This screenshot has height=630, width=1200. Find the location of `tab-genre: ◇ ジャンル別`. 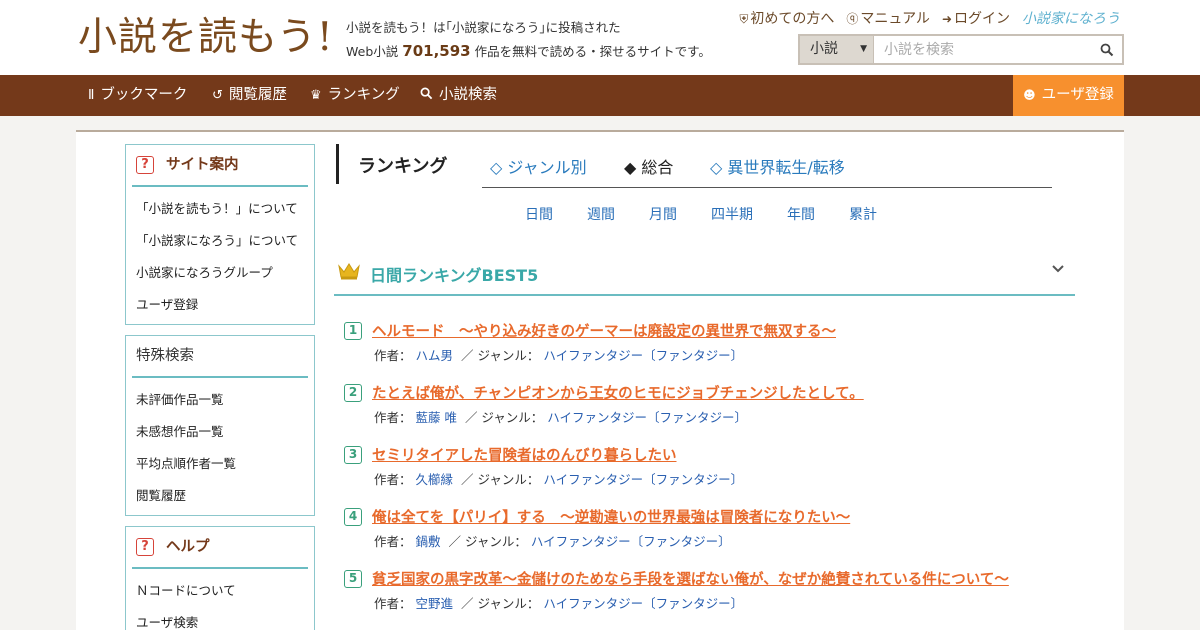

tab-genre: ◇ ジャンル別 is located at coordinates (538, 166).